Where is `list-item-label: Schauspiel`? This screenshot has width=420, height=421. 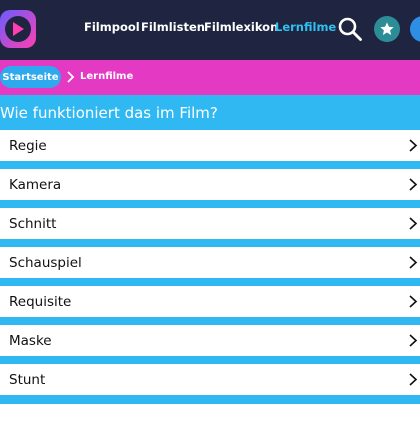 list-item-label: Schauspiel is located at coordinates (45, 262).